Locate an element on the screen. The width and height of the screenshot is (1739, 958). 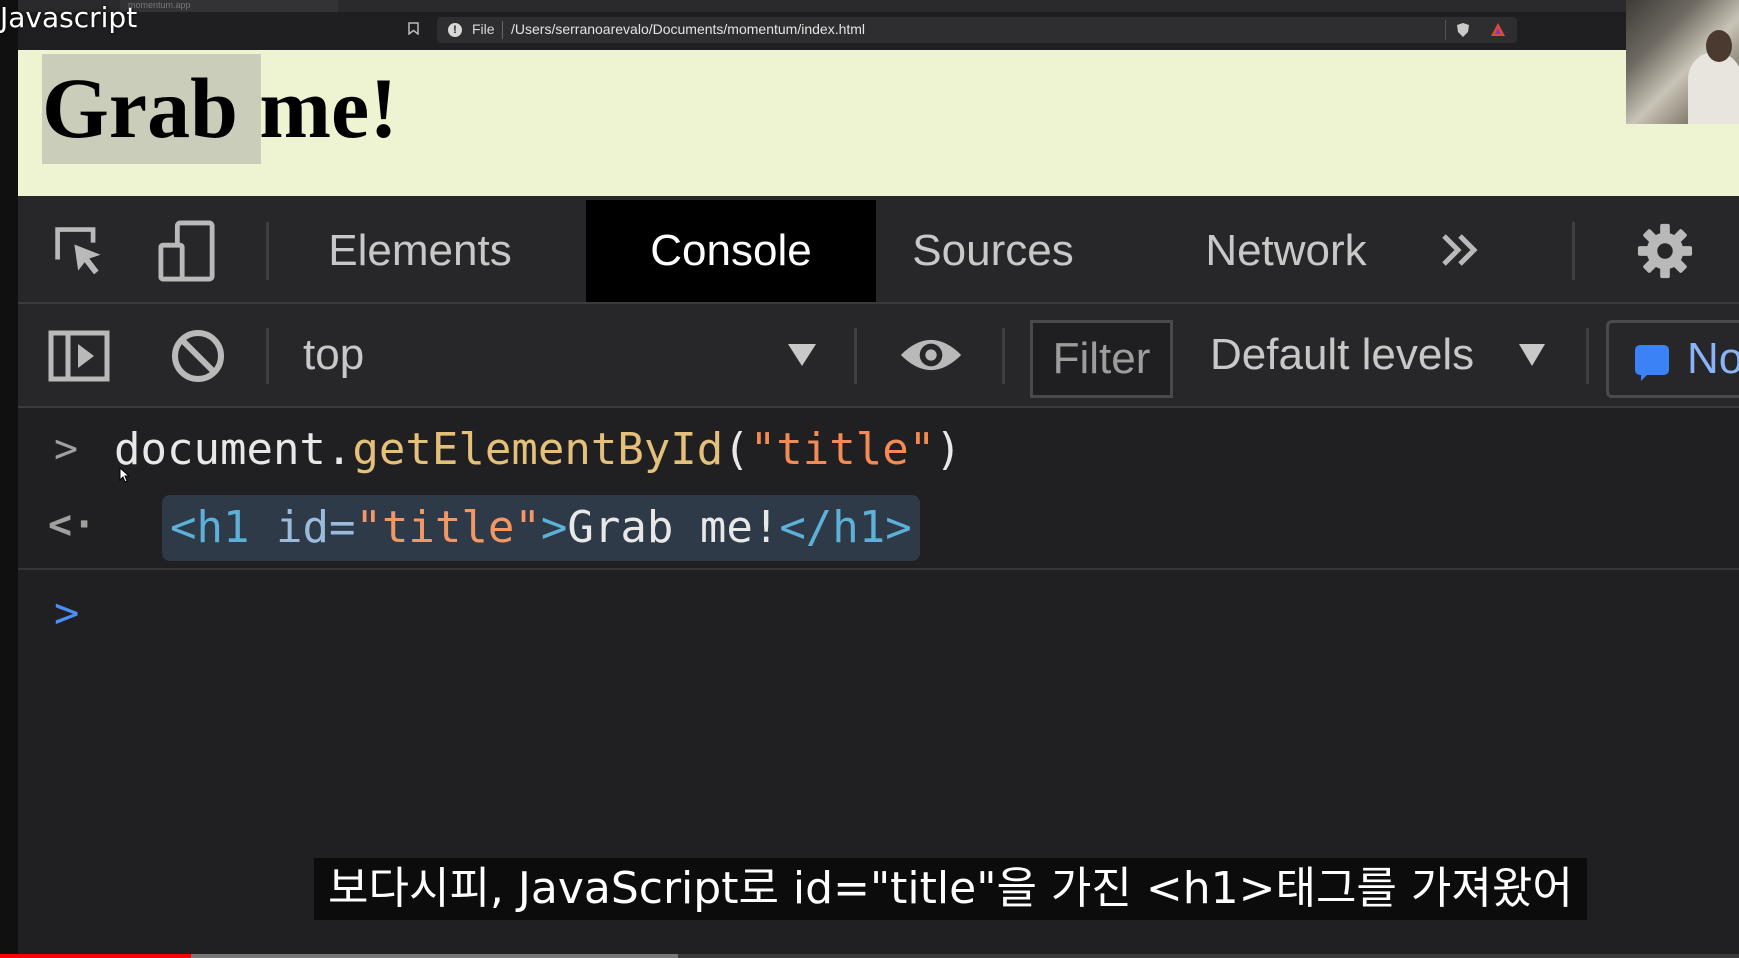
result-close-tag: </h1> is located at coordinates (845, 527).